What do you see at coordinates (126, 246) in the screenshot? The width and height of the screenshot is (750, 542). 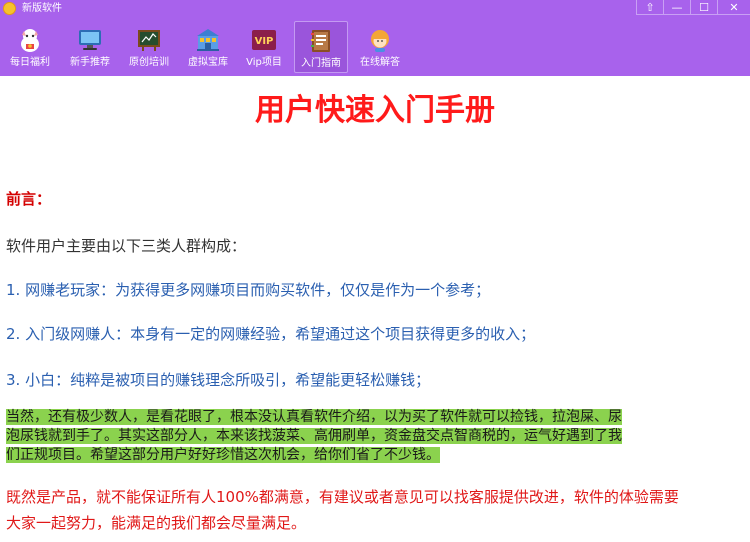 I see `intro-paragraph: 软件用户主要由以下三类人群构成：` at bounding box center [126, 246].